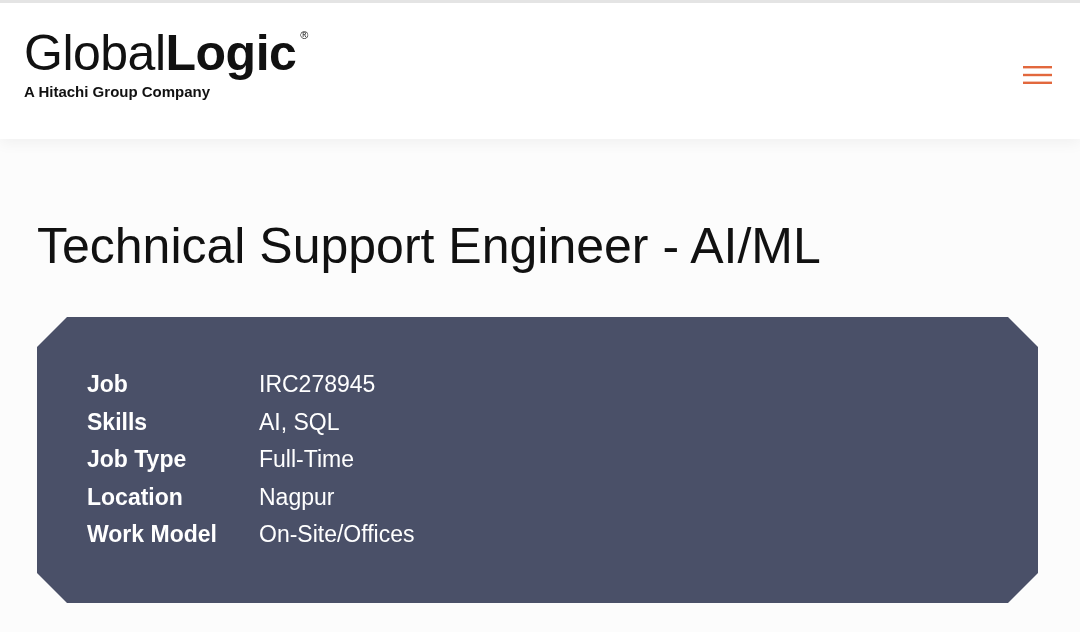 This screenshot has height=632, width=1080. I want to click on detail-label: Job, so click(108, 384).